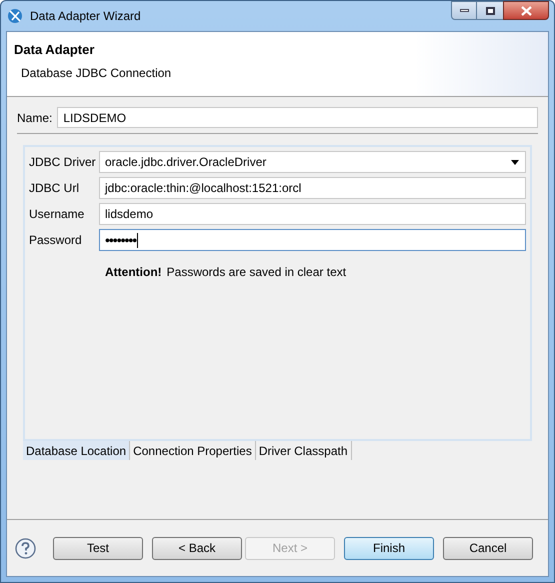 The height and width of the screenshot is (583, 555). What do you see at coordinates (515, 162) in the screenshot?
I see `dropdown-arrow-icon` at bounding box center [515, 162].